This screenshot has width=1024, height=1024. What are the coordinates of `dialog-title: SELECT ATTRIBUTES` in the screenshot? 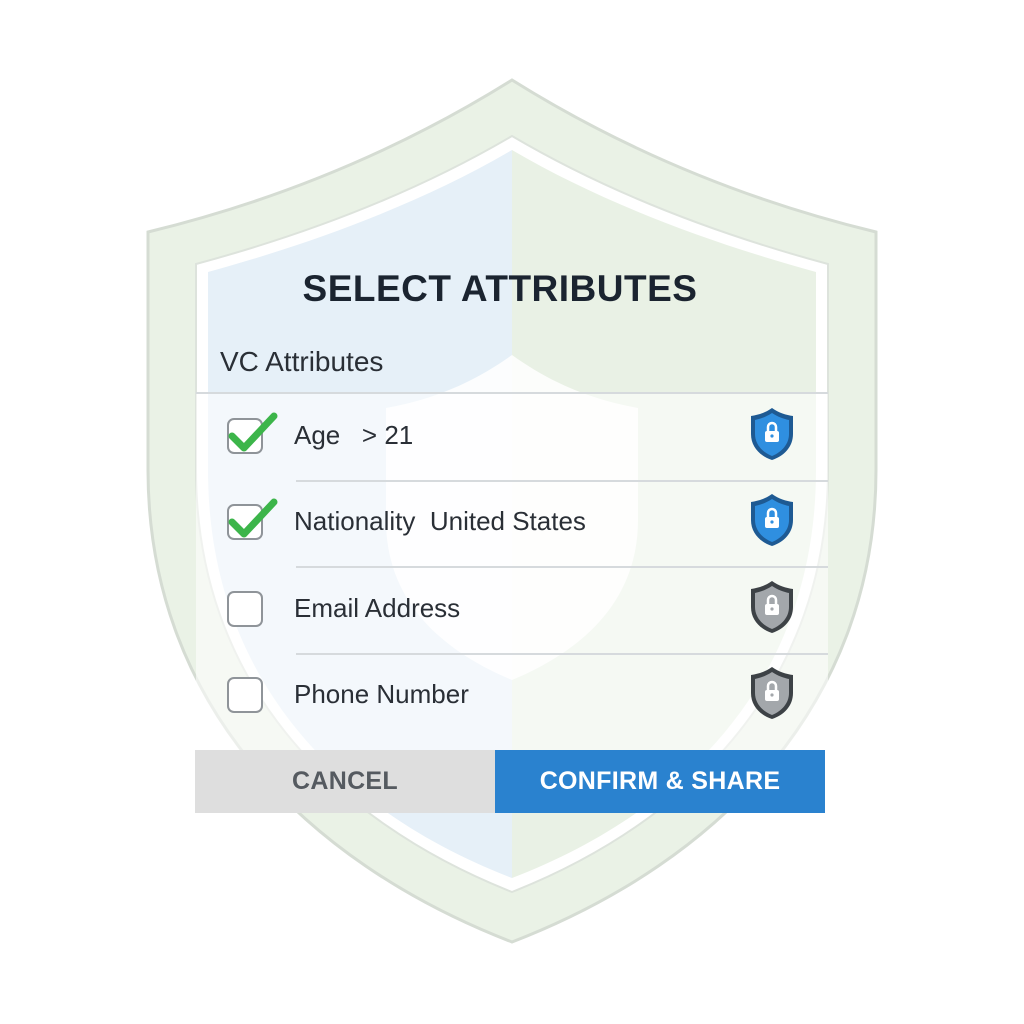 It's located at (500, 288).